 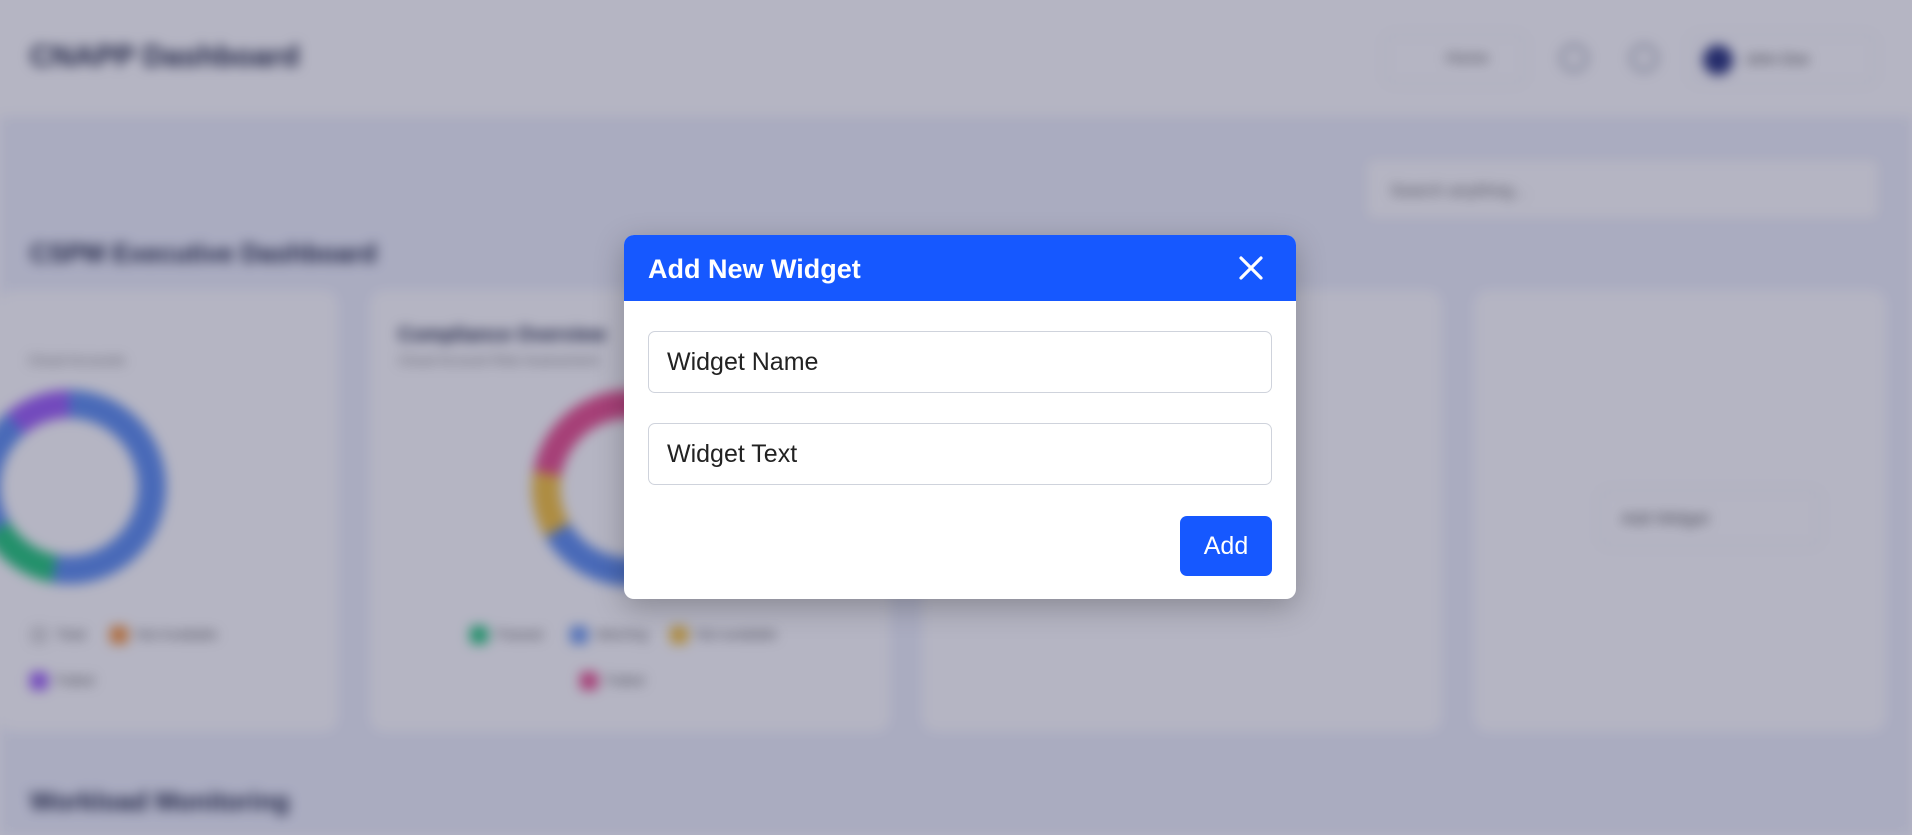 I want to click on close-icon, so click(x=1251, y=268).